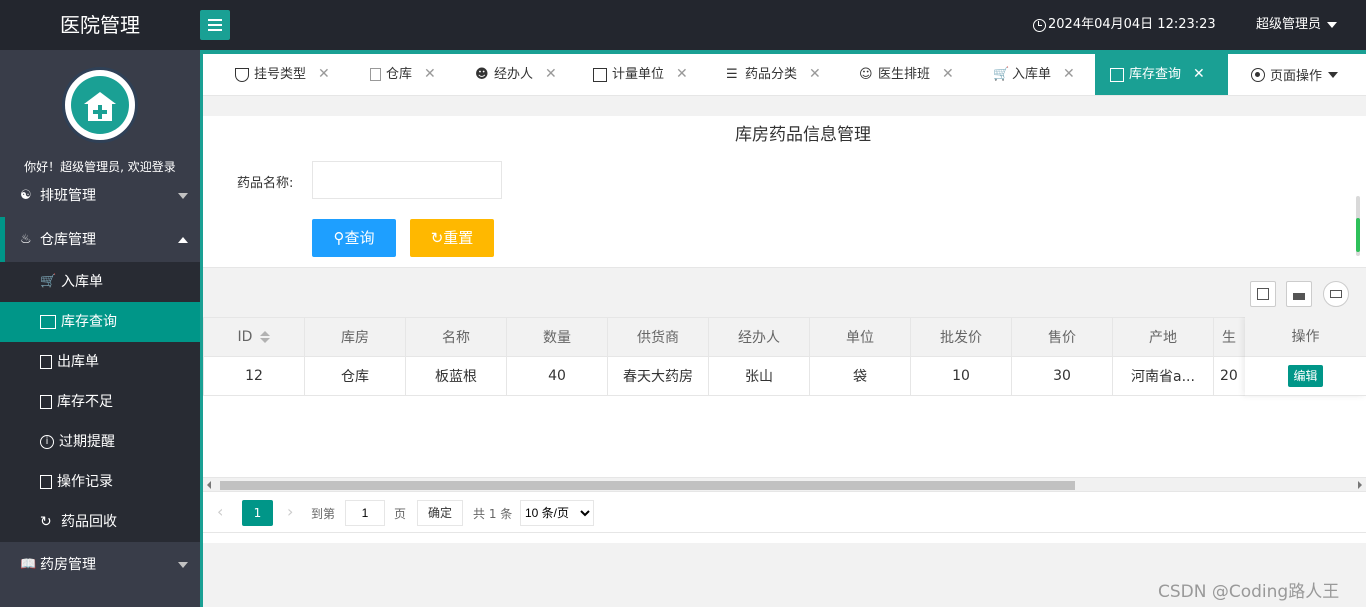 This screenshot has width=1366, height=607. I want to click on sidebar-item-low-stock: 库存不足, so click(100, 402).